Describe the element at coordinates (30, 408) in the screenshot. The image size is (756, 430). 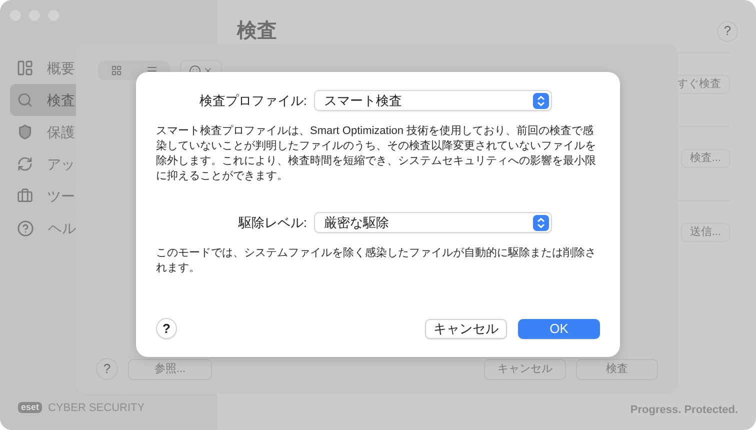
I see `logo: eset` at that location.